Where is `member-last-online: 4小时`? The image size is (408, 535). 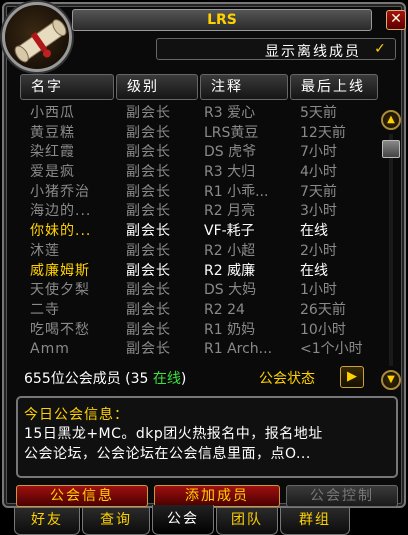 member-last-online: 4小时 is located at coordinates (318, 172).